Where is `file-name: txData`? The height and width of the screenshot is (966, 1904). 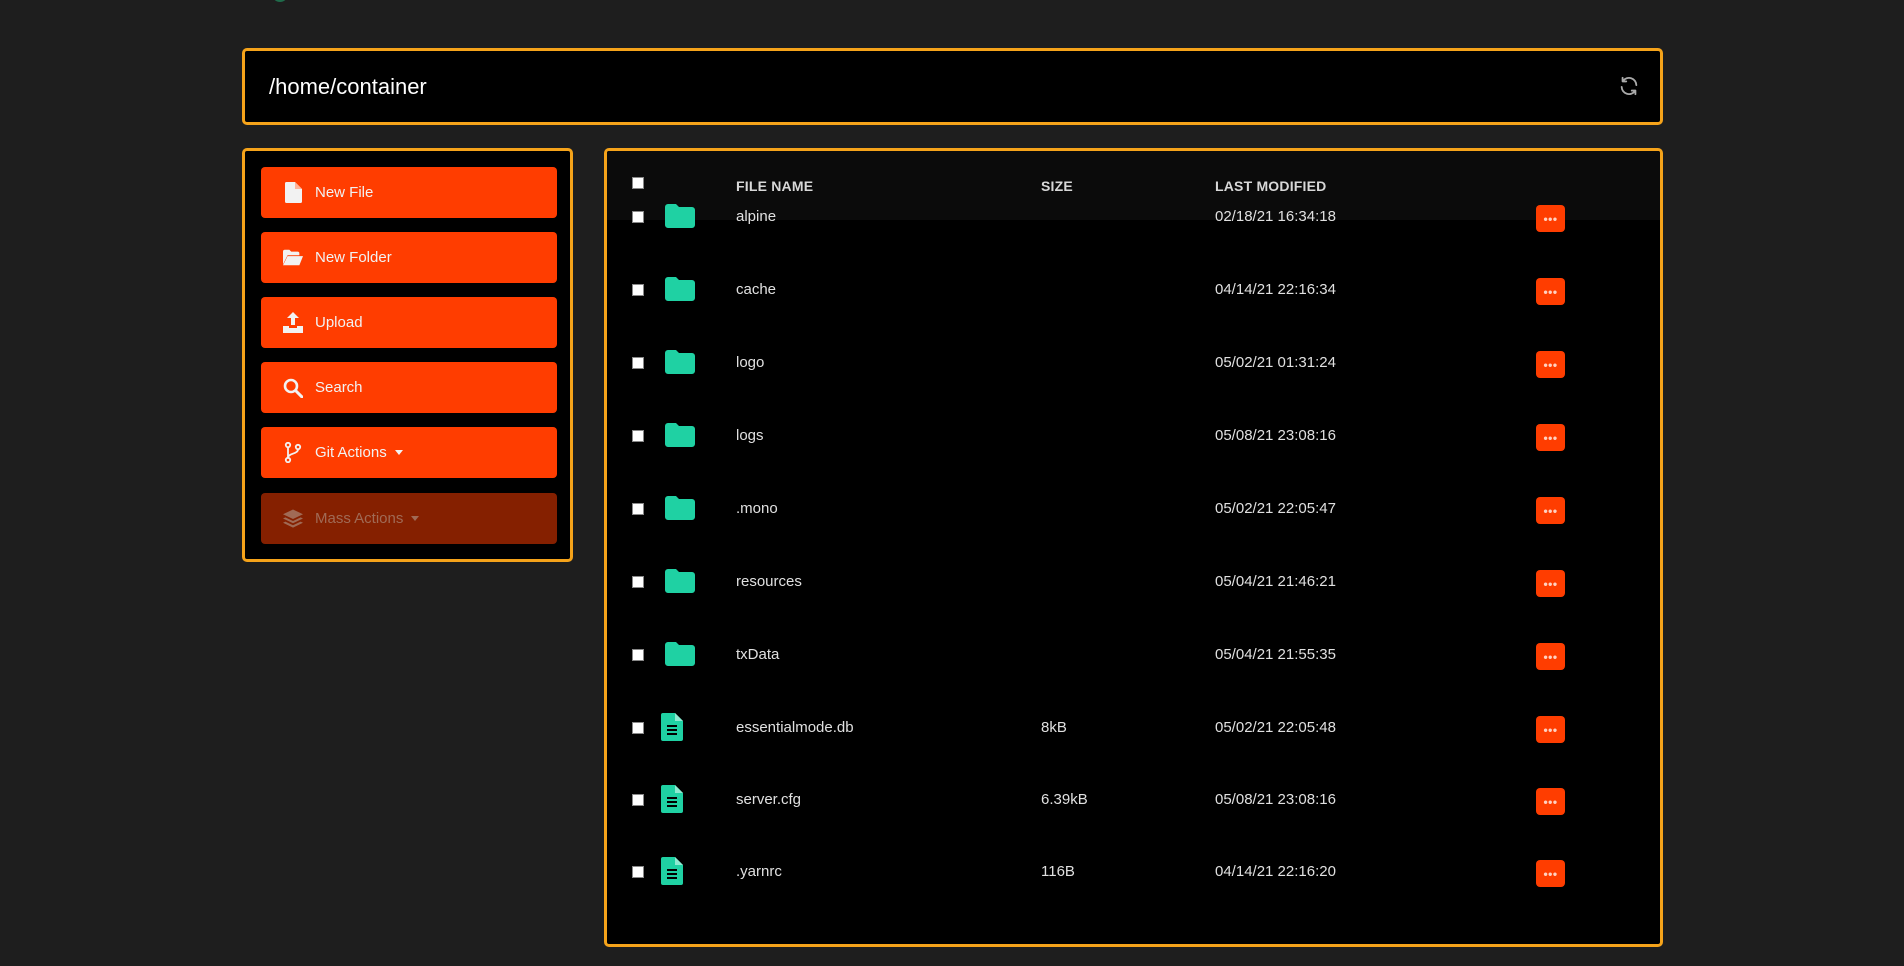
file-name: txData is located at coordinates (757, 655).